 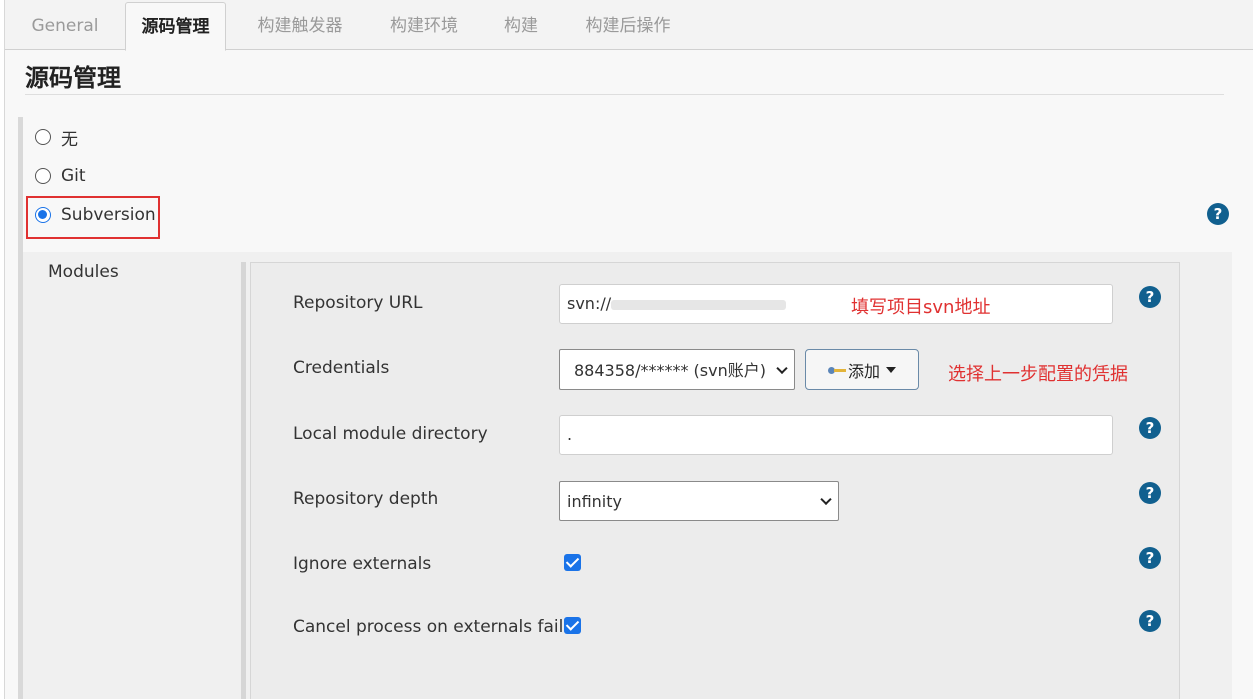 I want to click on modules-indent-bar, so click(x=243, y=480).